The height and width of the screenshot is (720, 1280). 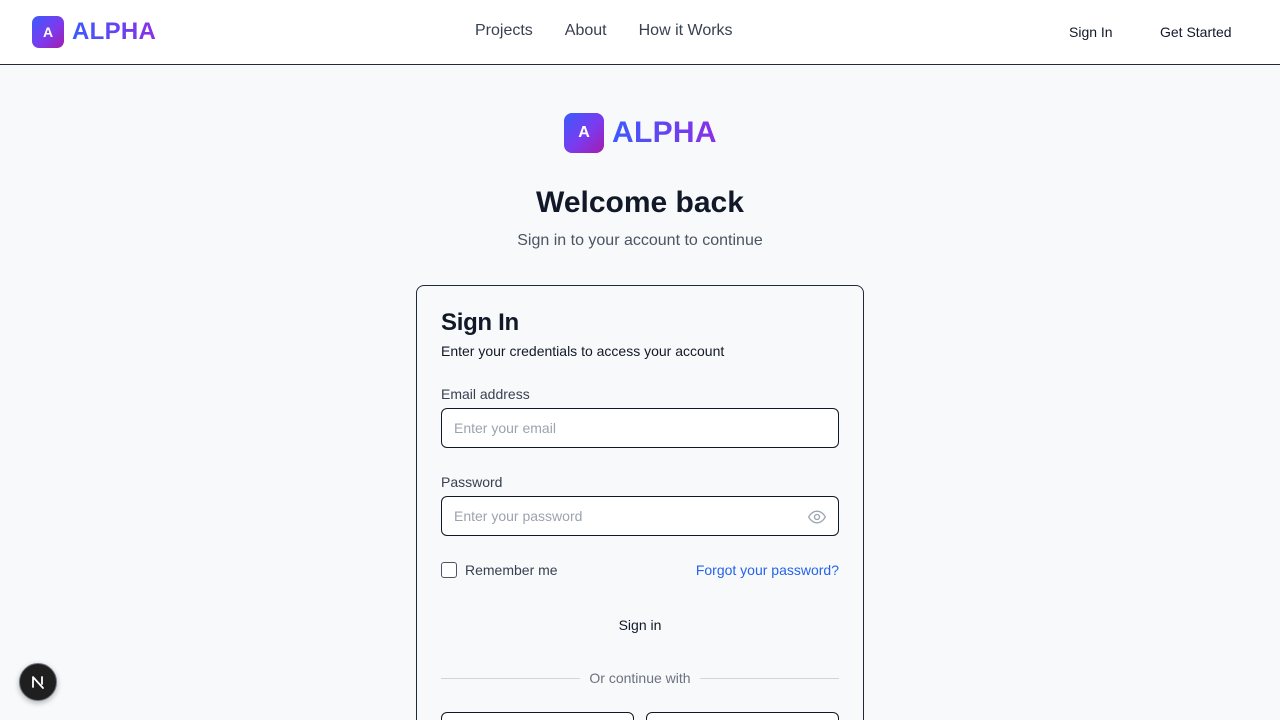 What do you see at coordinates (586, 31) in the screenshot?
I see `nav-link-about: About` at bounding box center [586, 31].